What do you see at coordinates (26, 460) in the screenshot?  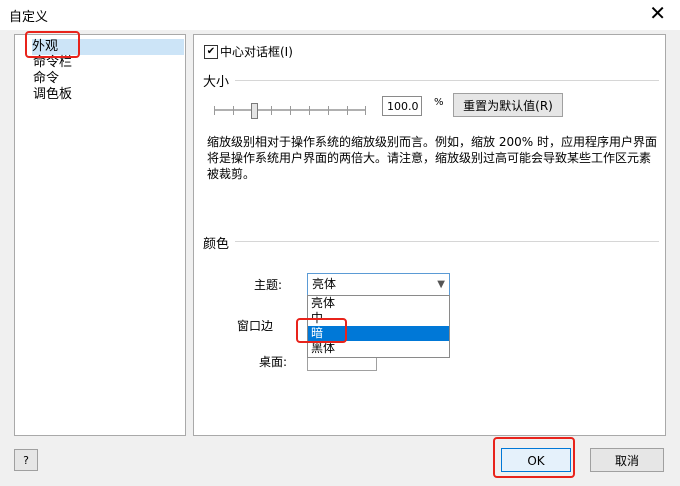 I see `help-button: ?` at bounding box center [26, 460].